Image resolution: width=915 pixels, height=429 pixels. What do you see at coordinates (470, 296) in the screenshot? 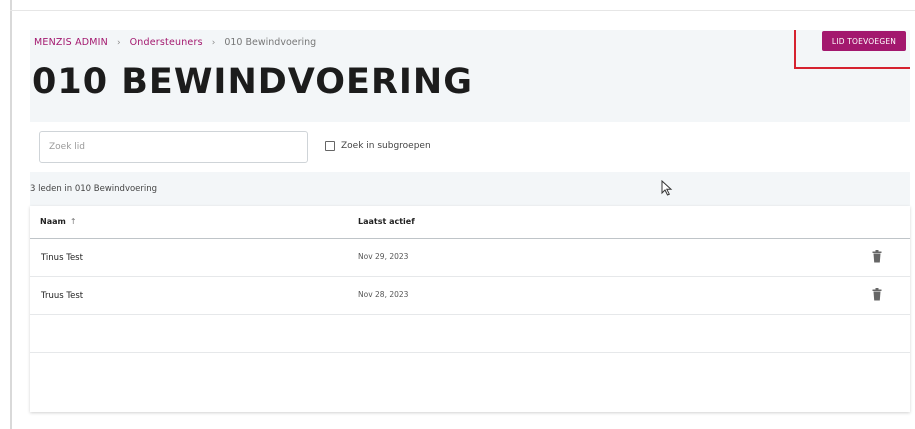
I see `table-row: Truus Test Nov 28, 2023` at bounding box center [470, 296].